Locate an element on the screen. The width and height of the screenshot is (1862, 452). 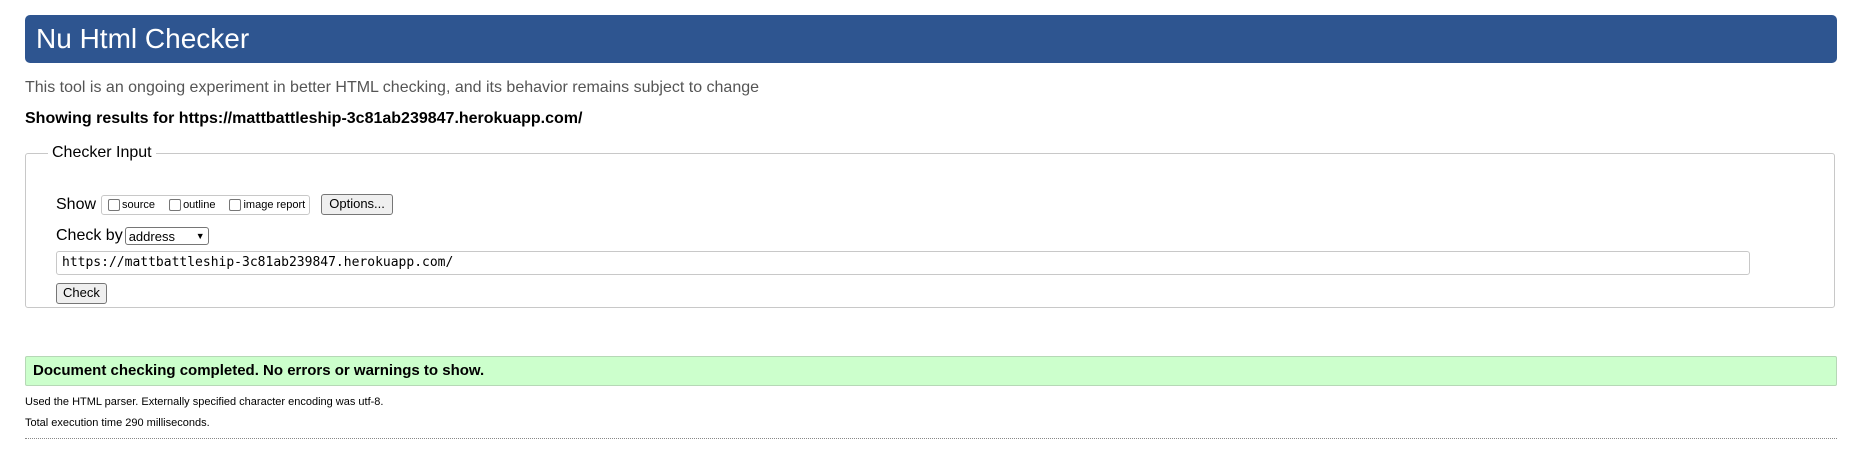
execution-time-note: Total execution time 290 milliseconds. is located at coordinates (117, 423).